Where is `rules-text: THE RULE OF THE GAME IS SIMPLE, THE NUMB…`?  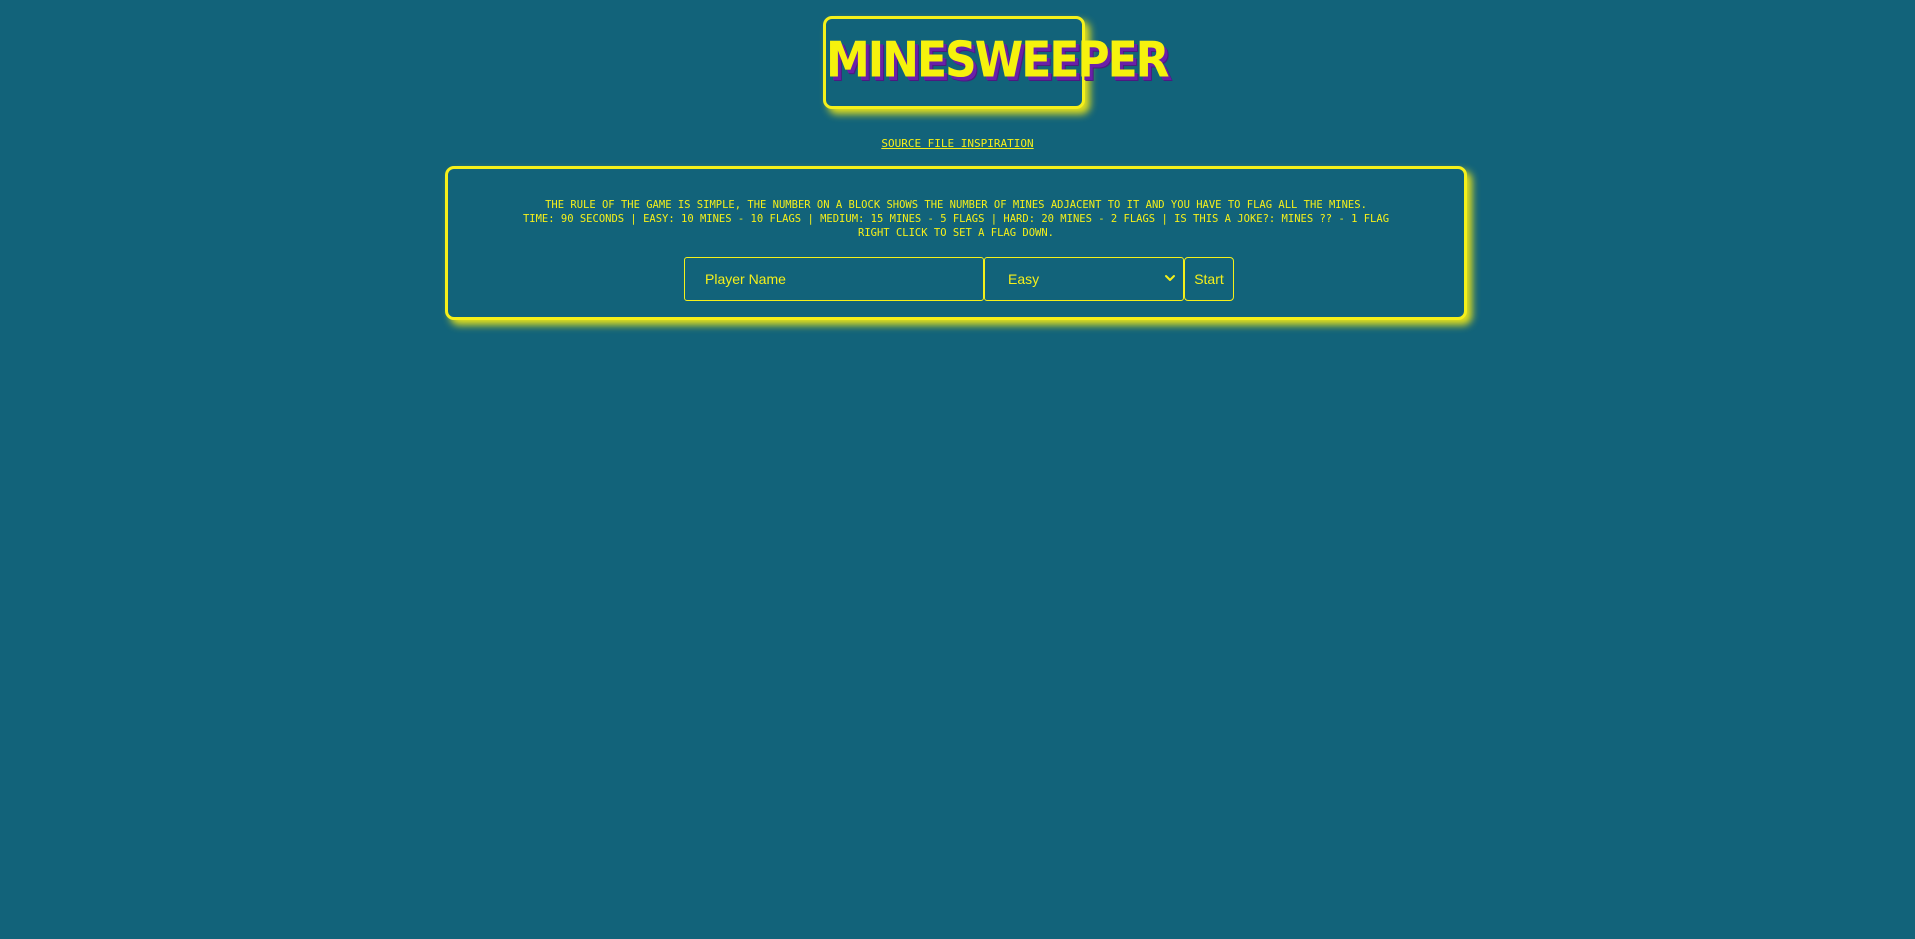 rules-text: THE RULE OF THE GAME IS SIMPLE, THE NUMB… is located at coordinates (956, 219).